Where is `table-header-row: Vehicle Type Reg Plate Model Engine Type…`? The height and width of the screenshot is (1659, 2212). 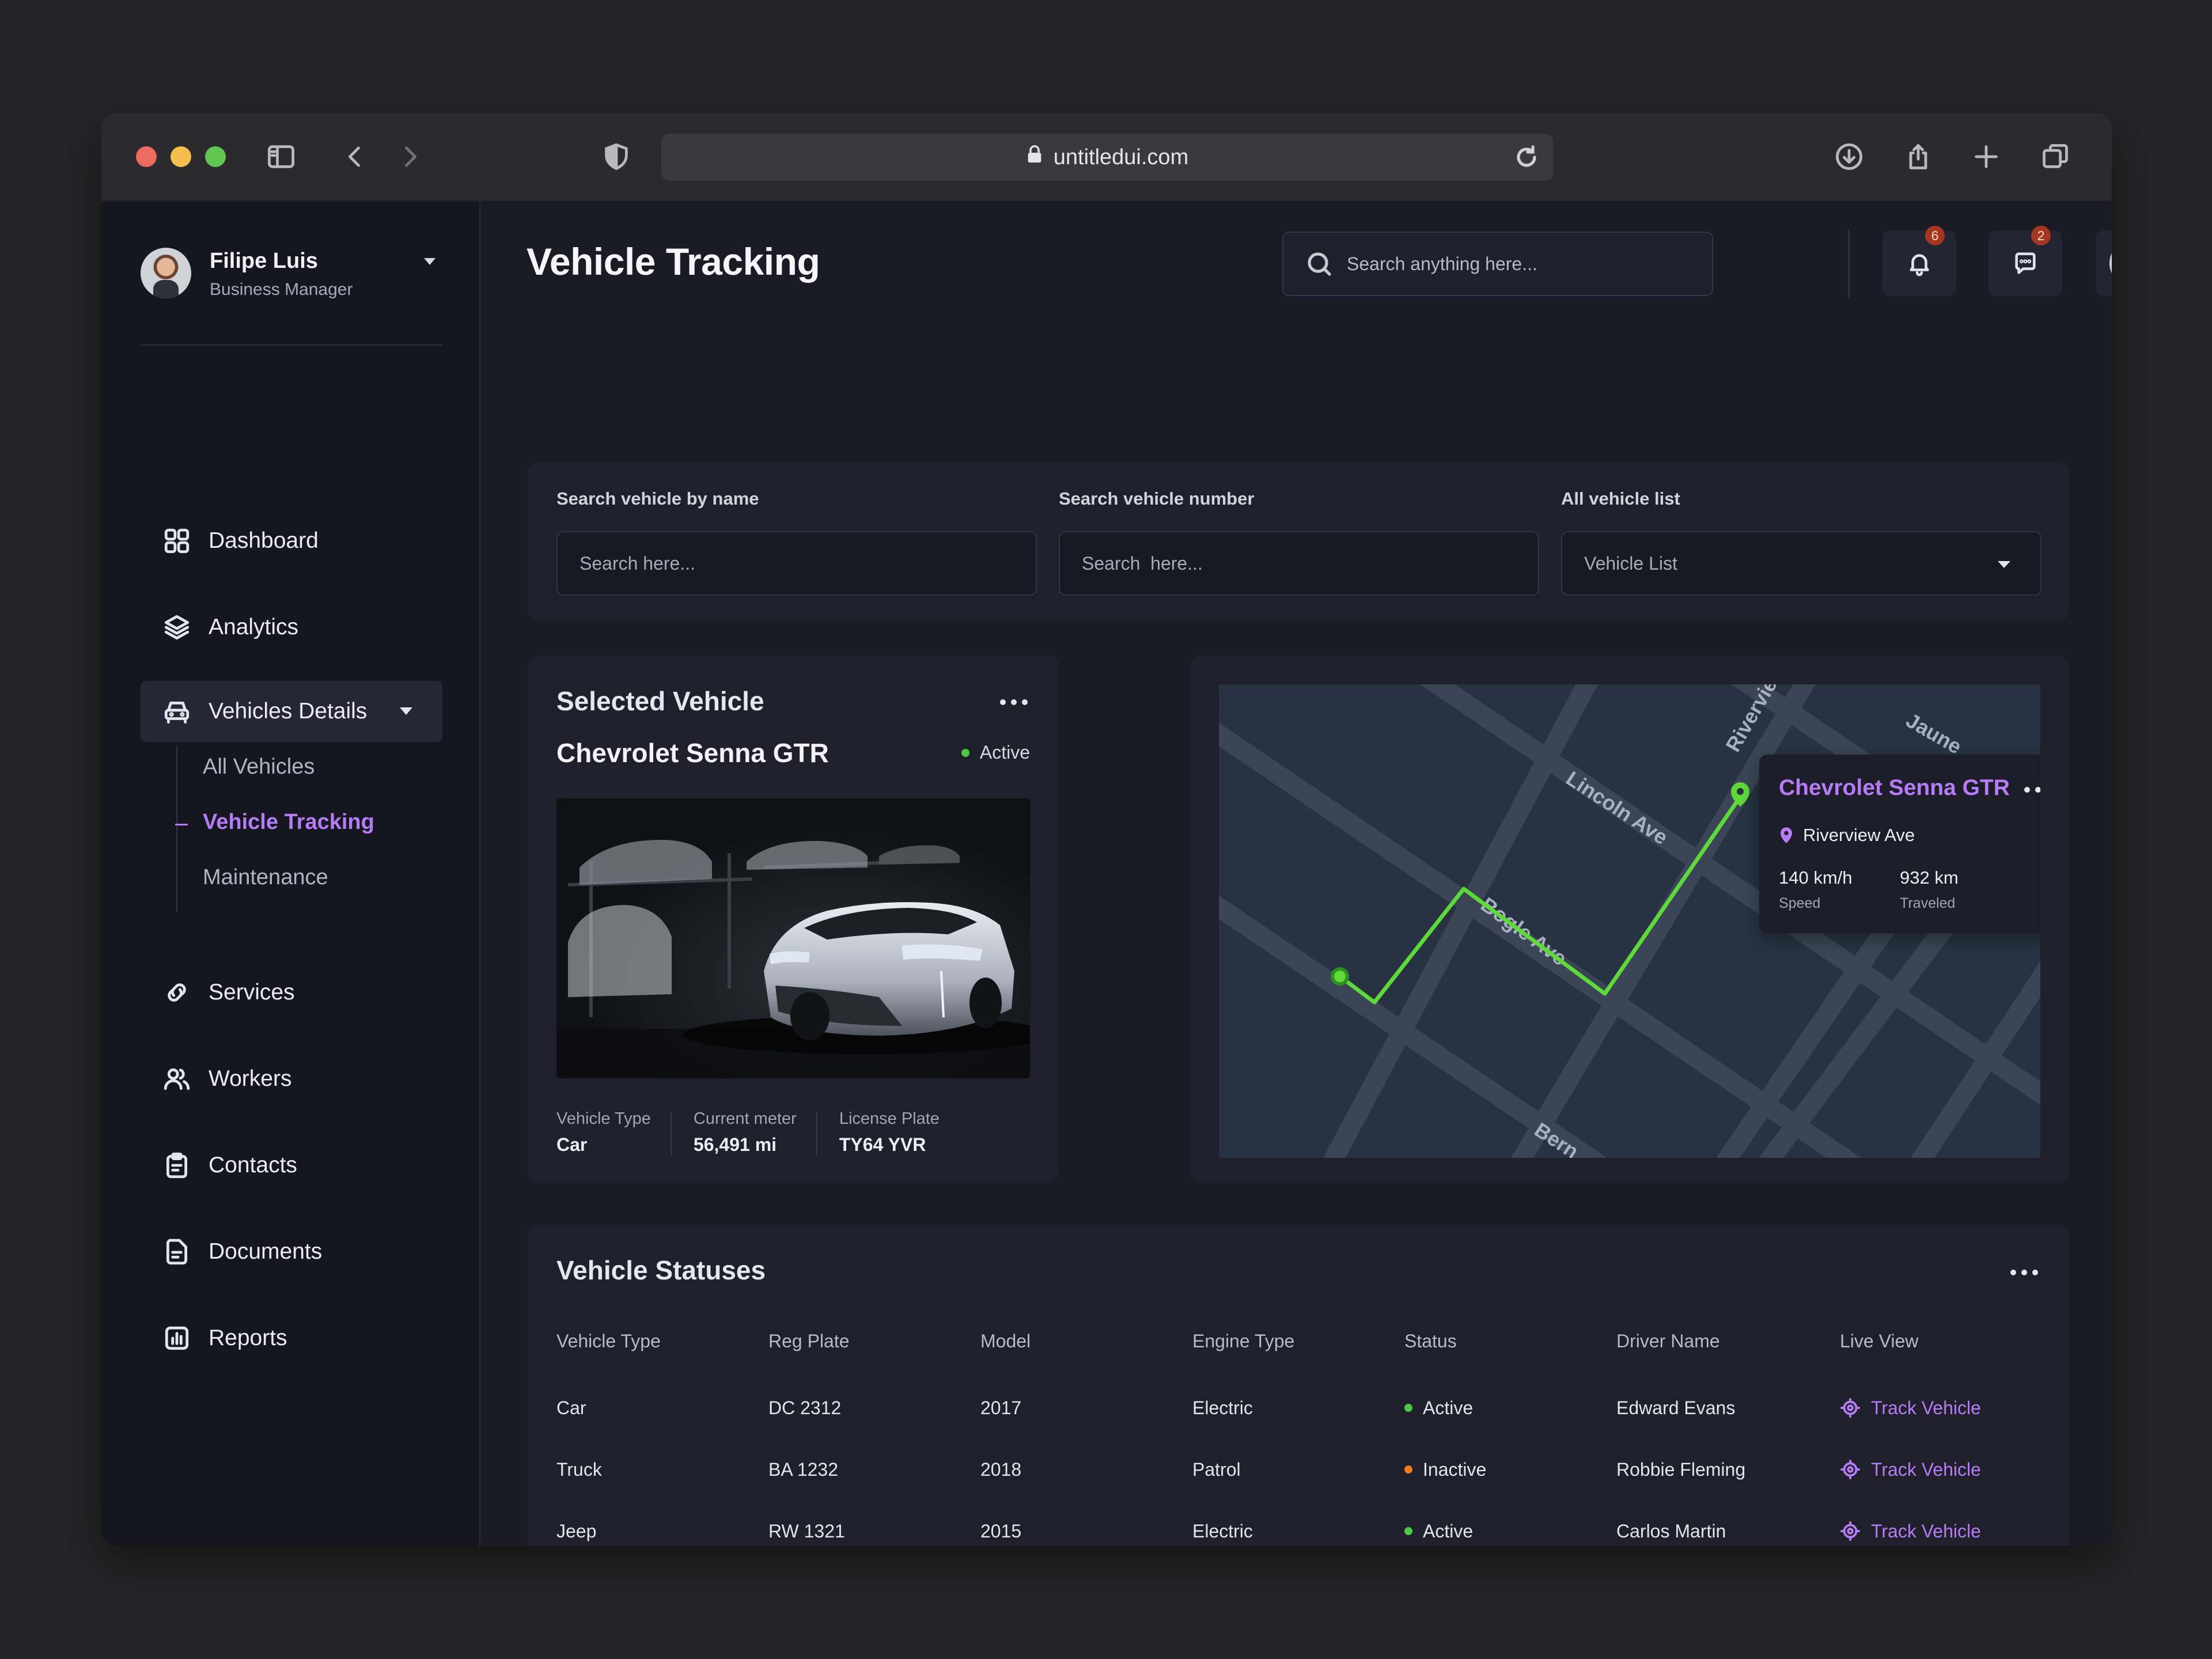
table-header-row: Vehicle Type Reg Plate Model Engine Type… is located at coordinates (1293, 1357).